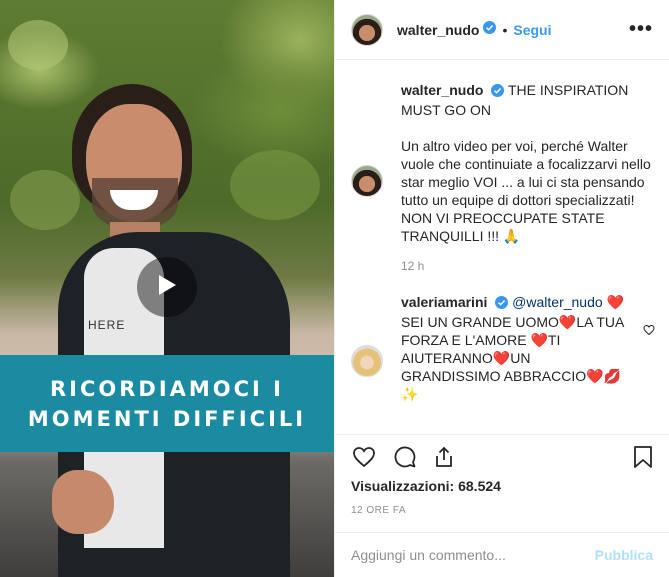  What do you see at coordinates (444, 302) in the screenshot?
I see `reply-username: valeriamarini` at bounding box center [444, 302].